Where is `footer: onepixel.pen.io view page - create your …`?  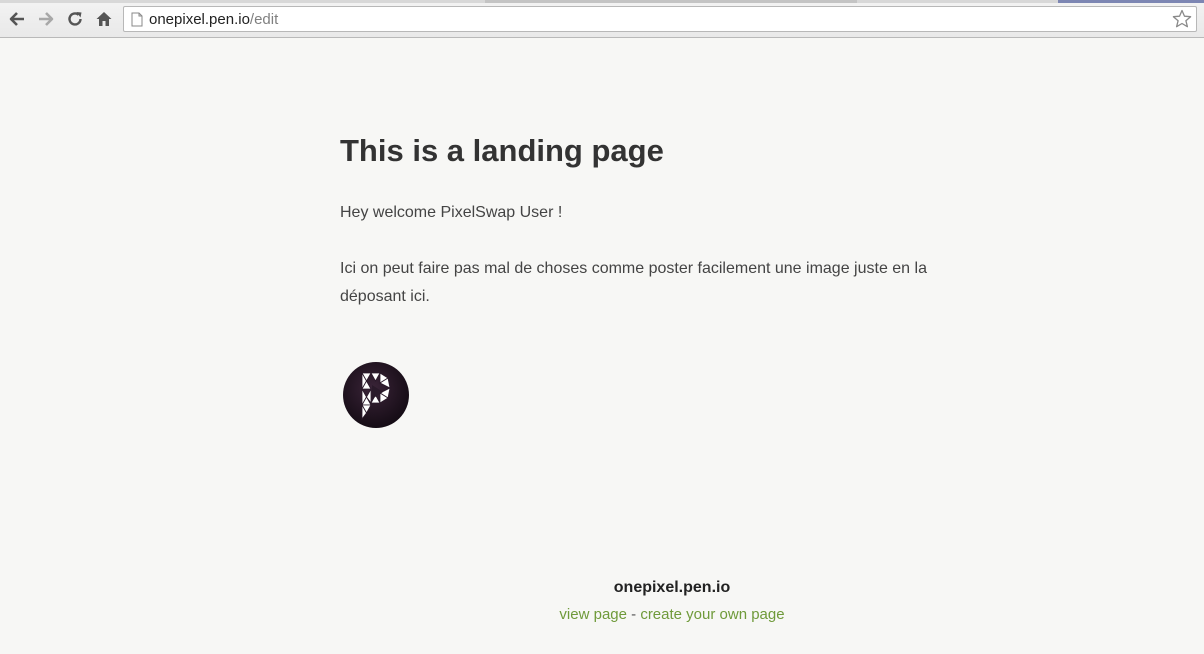
footer: onepixel.pen.io view page - create your … is located at coordinates (672, 601).